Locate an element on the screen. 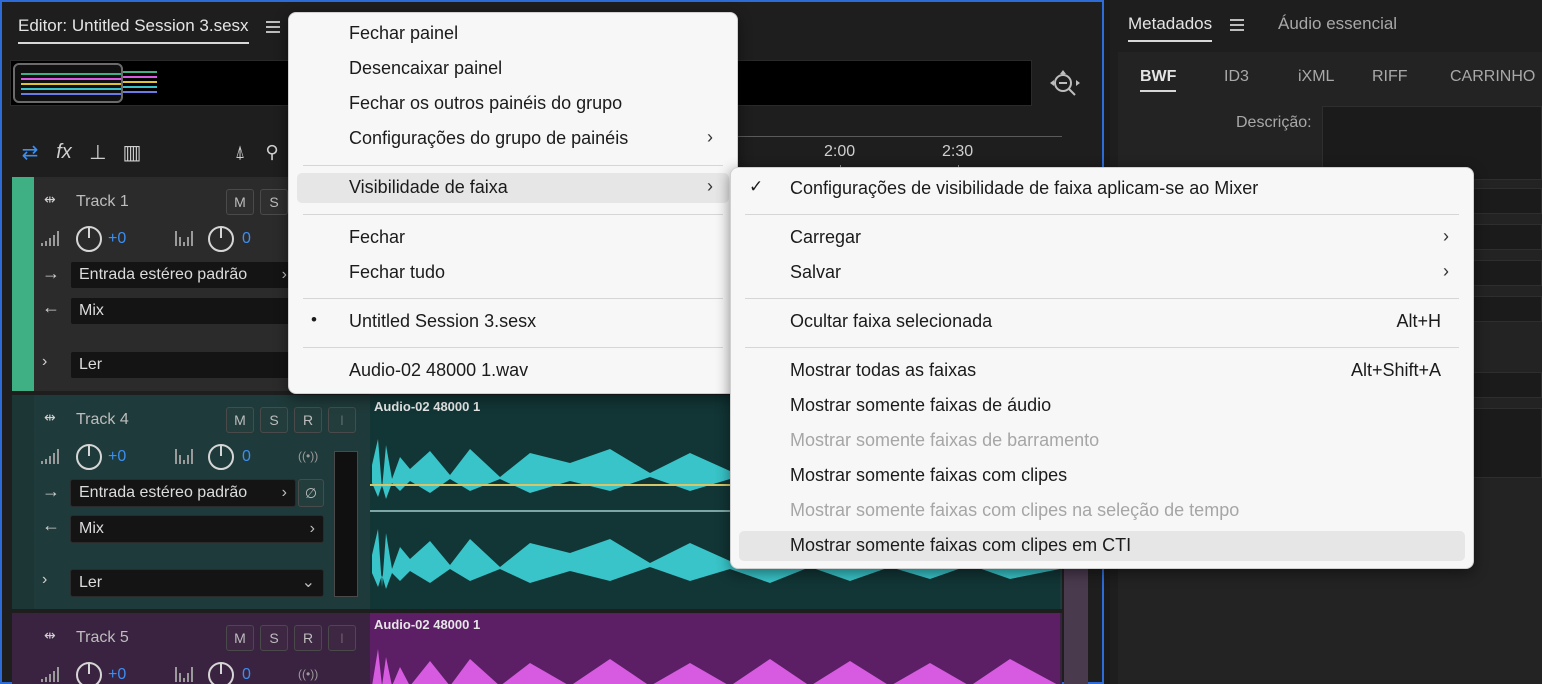 The image size is (1542, 684). menu-item-show-all-tracks: Mostrar todas as faixas Alt+Shift+A is located at coordinates (1102, 371).